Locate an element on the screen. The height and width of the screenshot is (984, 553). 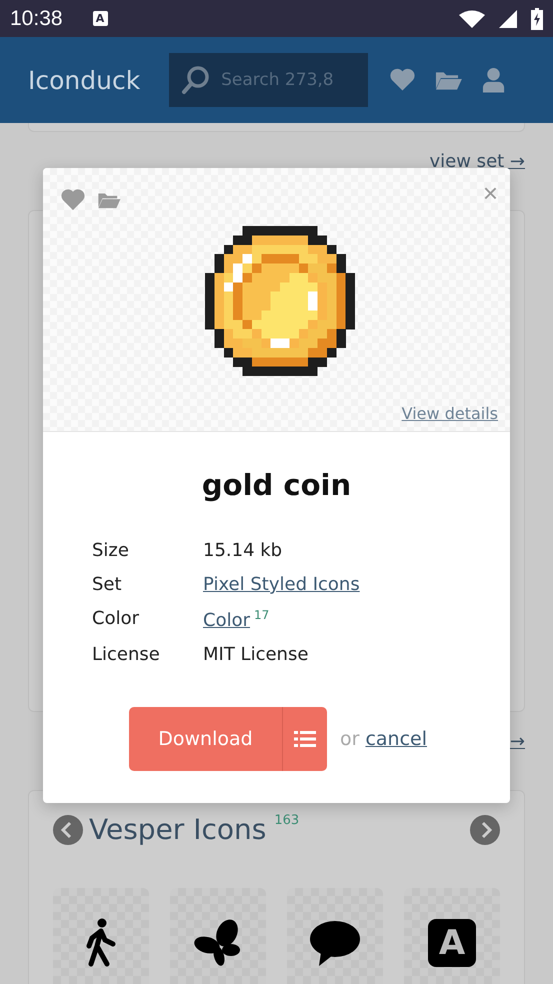
battery-icon is located at coordinates (537, 19).